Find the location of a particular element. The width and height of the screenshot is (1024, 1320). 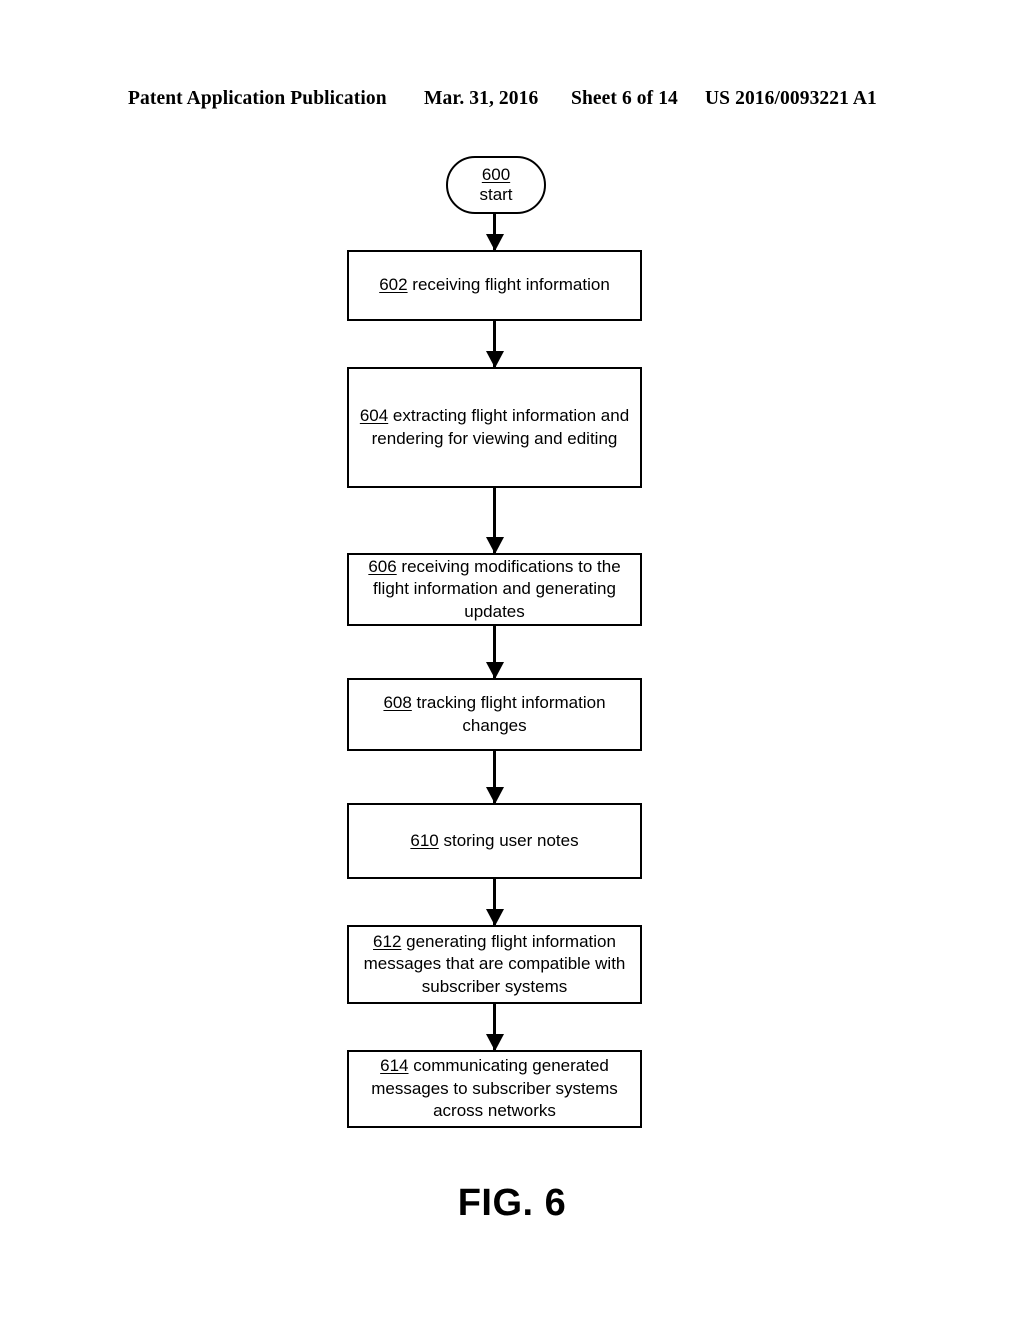

flow-node-608: 608 tracking flight information changes is located at coordinates (494, 714).